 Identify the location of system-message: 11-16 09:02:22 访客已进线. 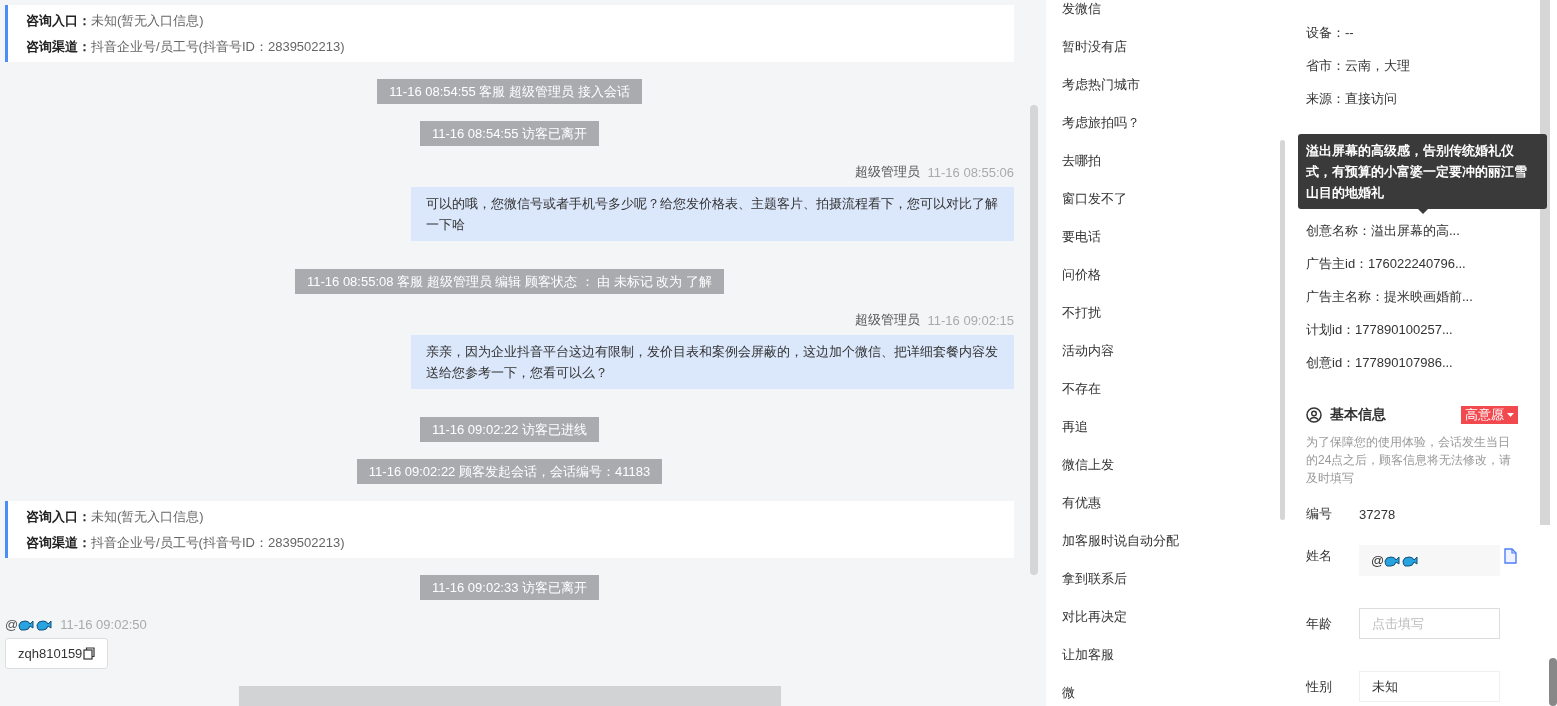
(509, 429).